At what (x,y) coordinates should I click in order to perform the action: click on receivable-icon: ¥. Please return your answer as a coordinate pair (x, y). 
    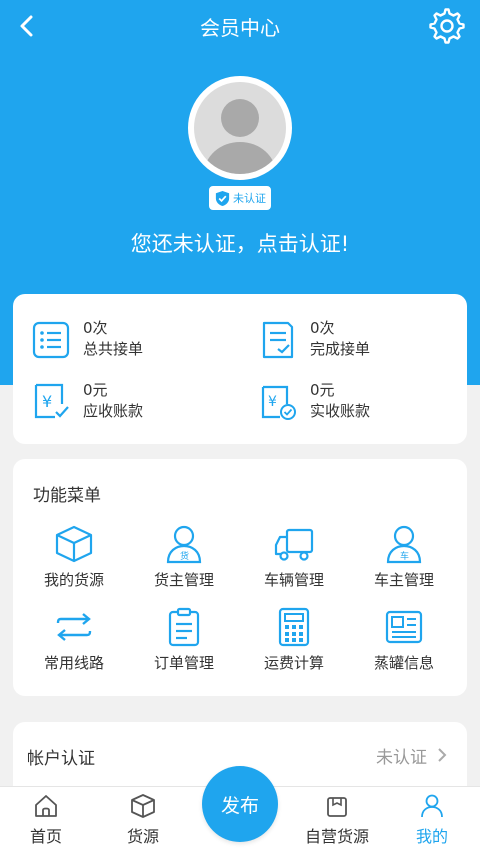
    Looking at the image, I should click on (51, 401).